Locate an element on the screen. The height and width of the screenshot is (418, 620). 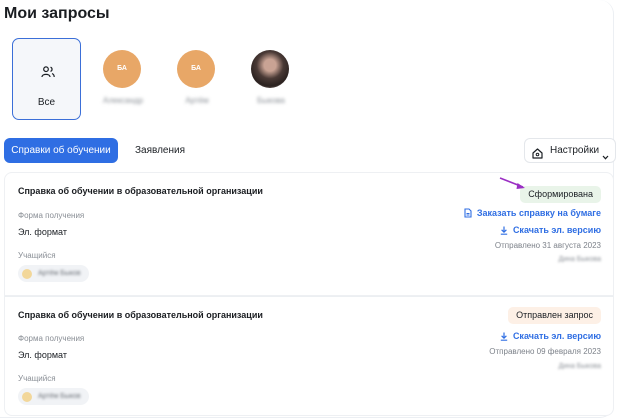
order-paper-link: Заказать справку на бумаге is located at coordinates (532, 213).